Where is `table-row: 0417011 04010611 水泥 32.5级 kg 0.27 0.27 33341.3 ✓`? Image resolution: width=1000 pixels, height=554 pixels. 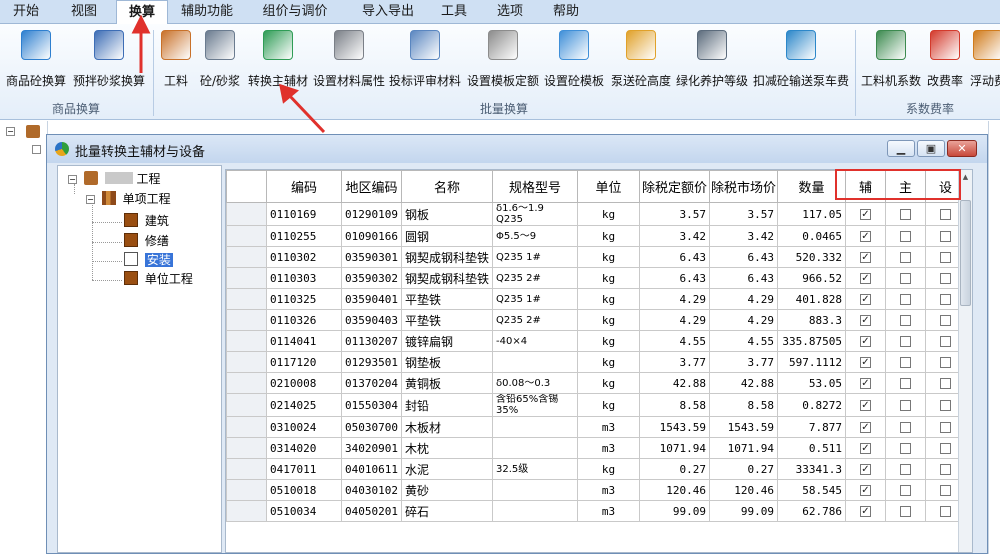
table-row: 0417011 04010611 水泥 32.5级 kg 0.27 0.27 33341.3 ✓ is located at coordinates (596, 469).